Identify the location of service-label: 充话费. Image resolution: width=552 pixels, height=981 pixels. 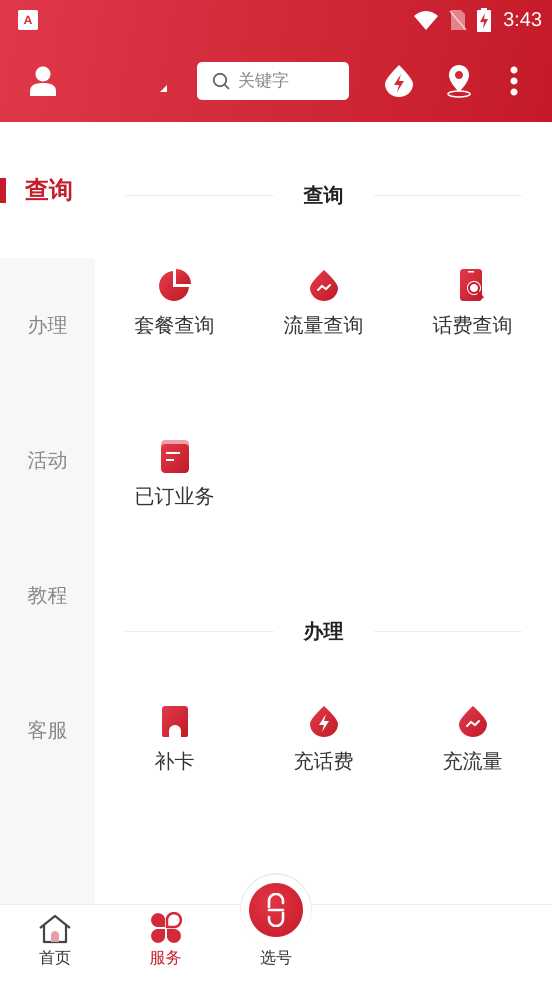
(324, 761).